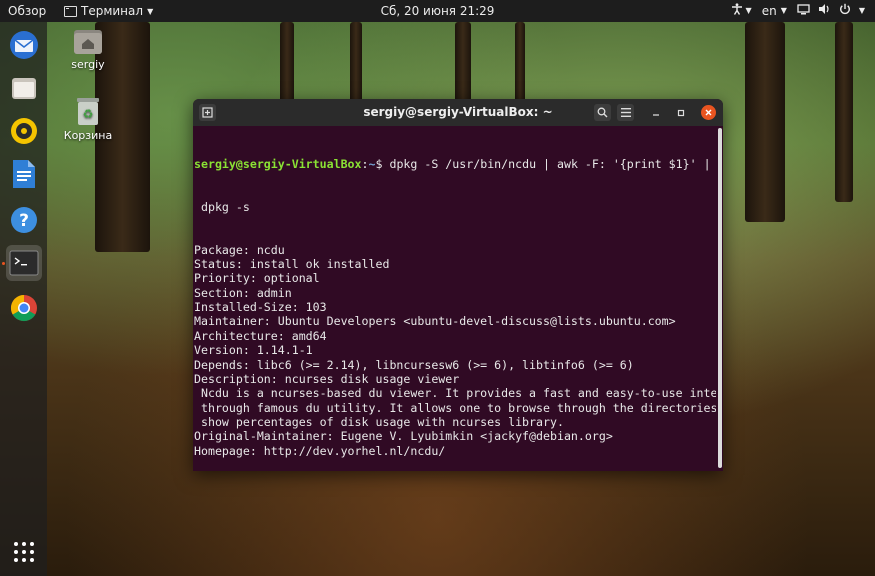  What do you see at coordinates (257, 278) in the screenshot?
I see `output-line: Priority: optional` at bounding box center [257, 278].